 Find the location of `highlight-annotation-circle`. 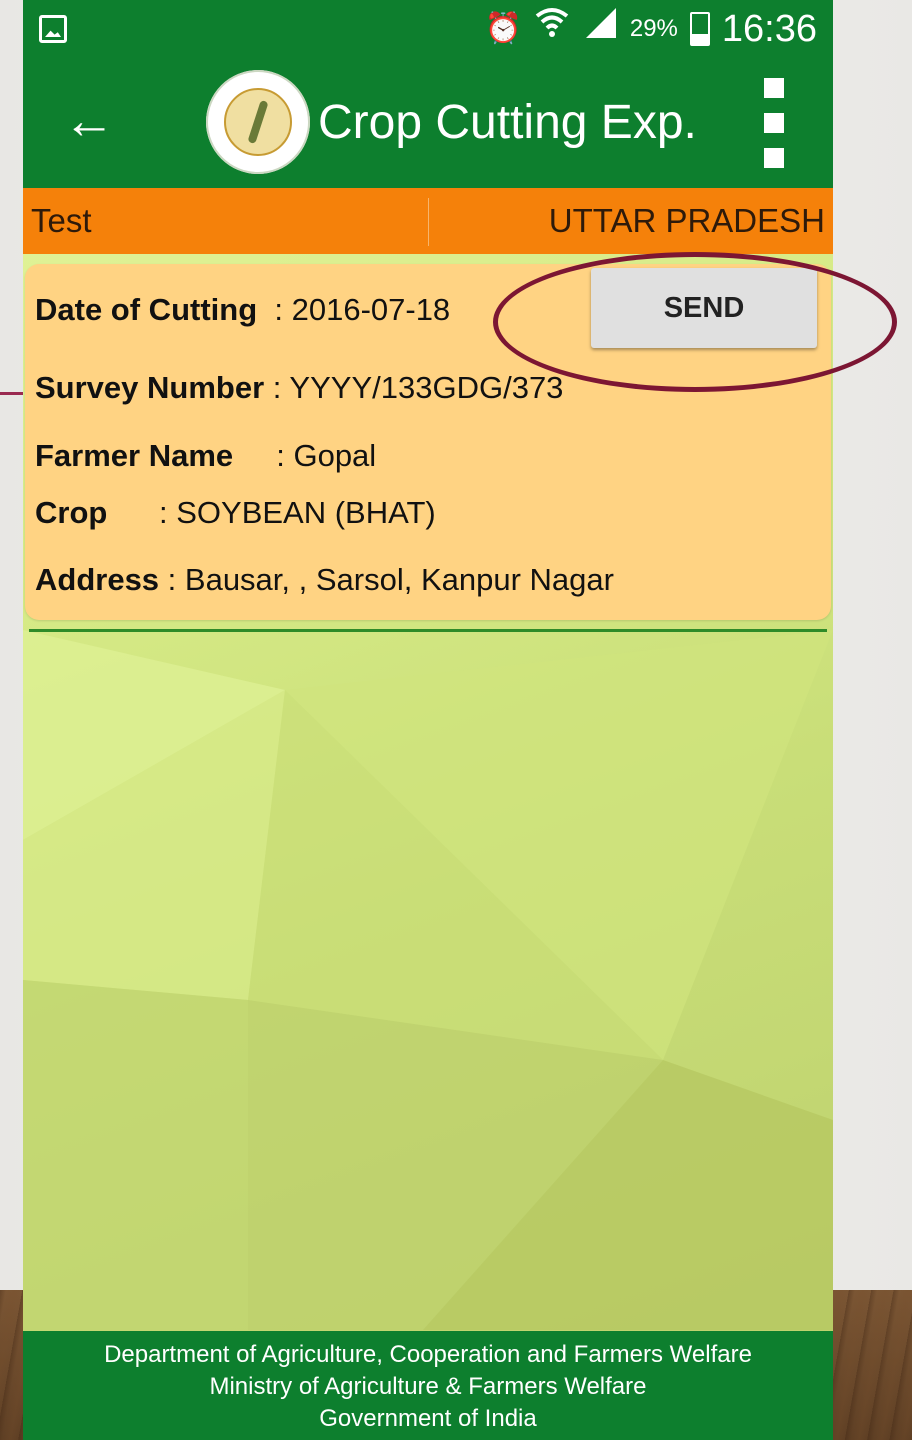

highlight-annotation-circle is located at coordinates (695, 322).